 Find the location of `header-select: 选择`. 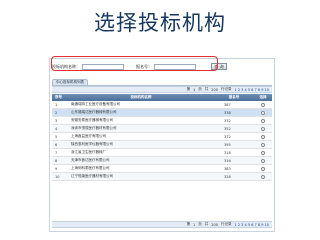

header-select: 选择 is located at coordinates (263, 97).